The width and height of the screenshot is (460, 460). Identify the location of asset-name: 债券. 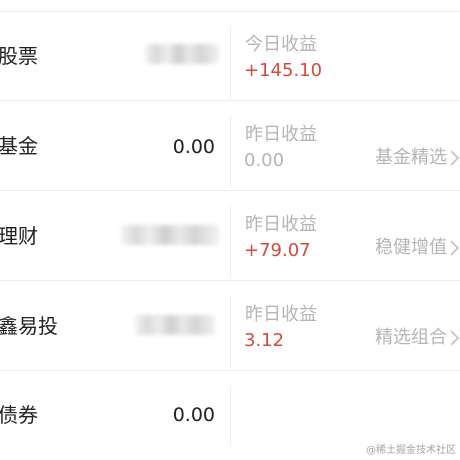
(19, 415).